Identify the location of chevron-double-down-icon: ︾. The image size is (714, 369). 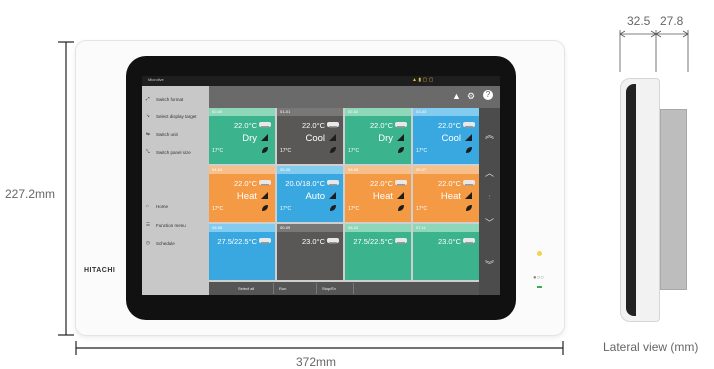
(489, 265).